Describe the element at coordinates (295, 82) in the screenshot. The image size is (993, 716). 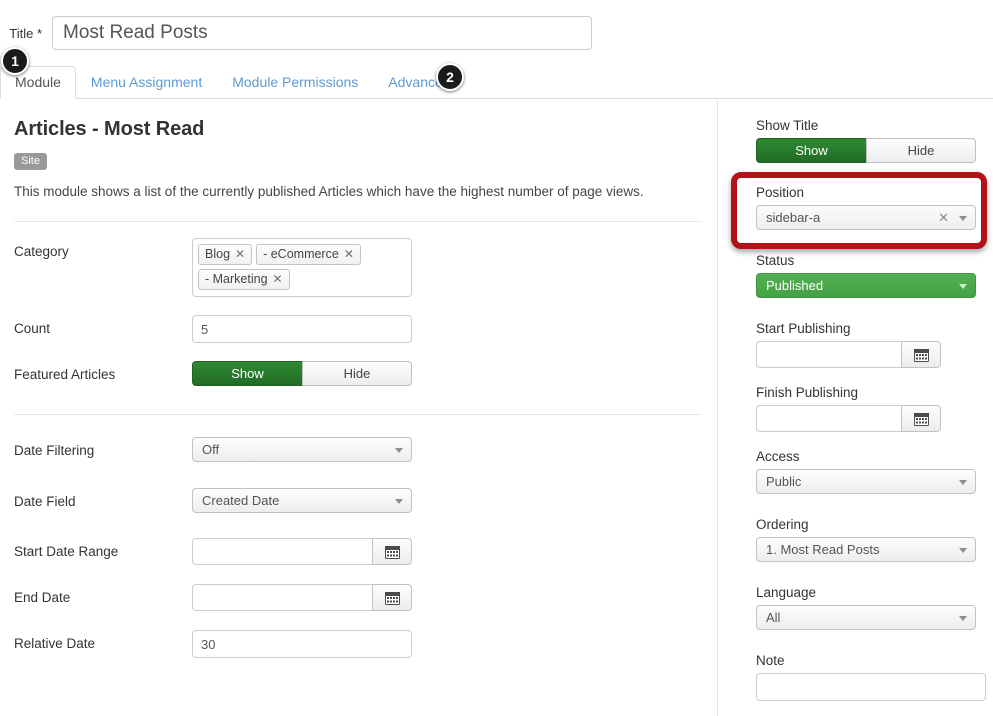
I see `tab-module-permissions: Module Permissions` at that location.